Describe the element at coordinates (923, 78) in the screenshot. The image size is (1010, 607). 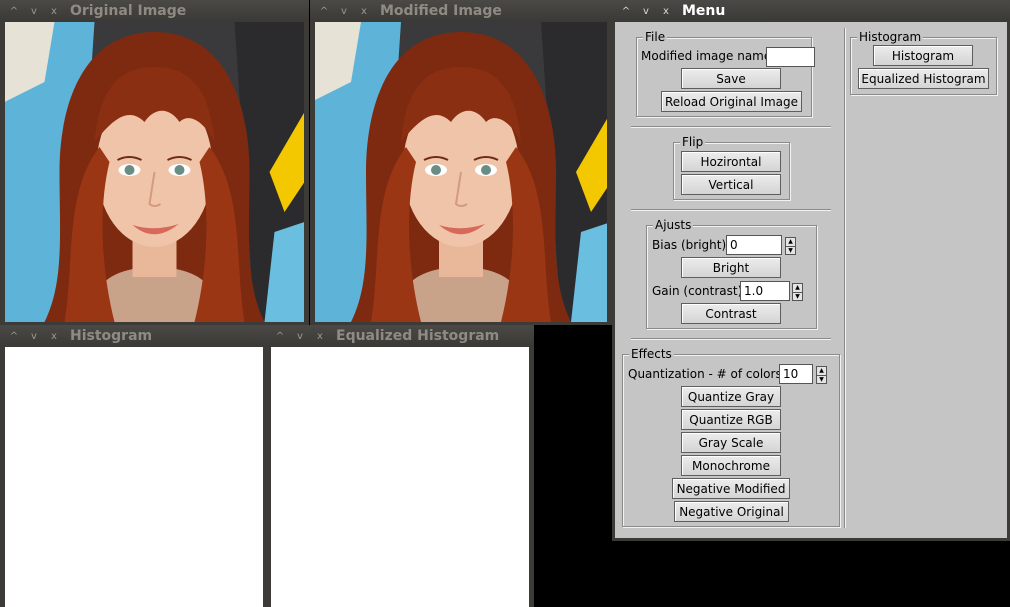
I see `equalized-histogram-button: Equalized Histogram` at that location.